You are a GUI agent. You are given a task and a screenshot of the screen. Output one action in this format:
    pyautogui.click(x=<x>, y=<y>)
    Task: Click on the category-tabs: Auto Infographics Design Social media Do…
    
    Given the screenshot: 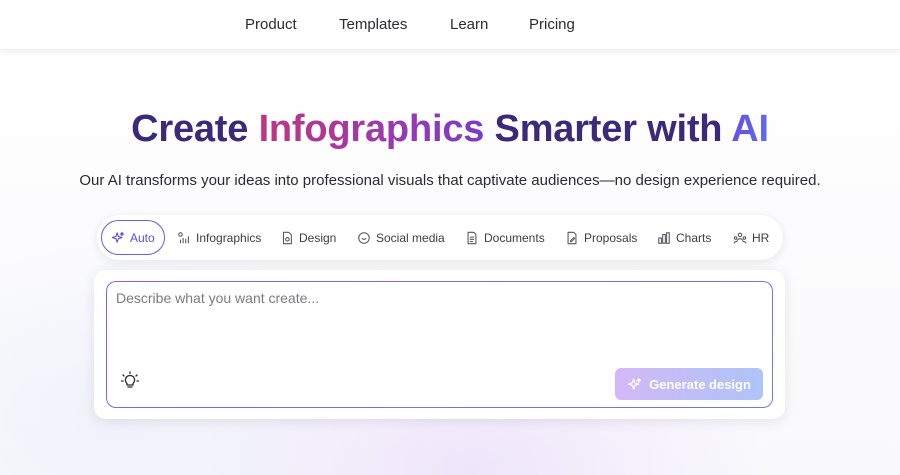 What is the action you would take?
    pyautogui.click(x=440, y=237)
    